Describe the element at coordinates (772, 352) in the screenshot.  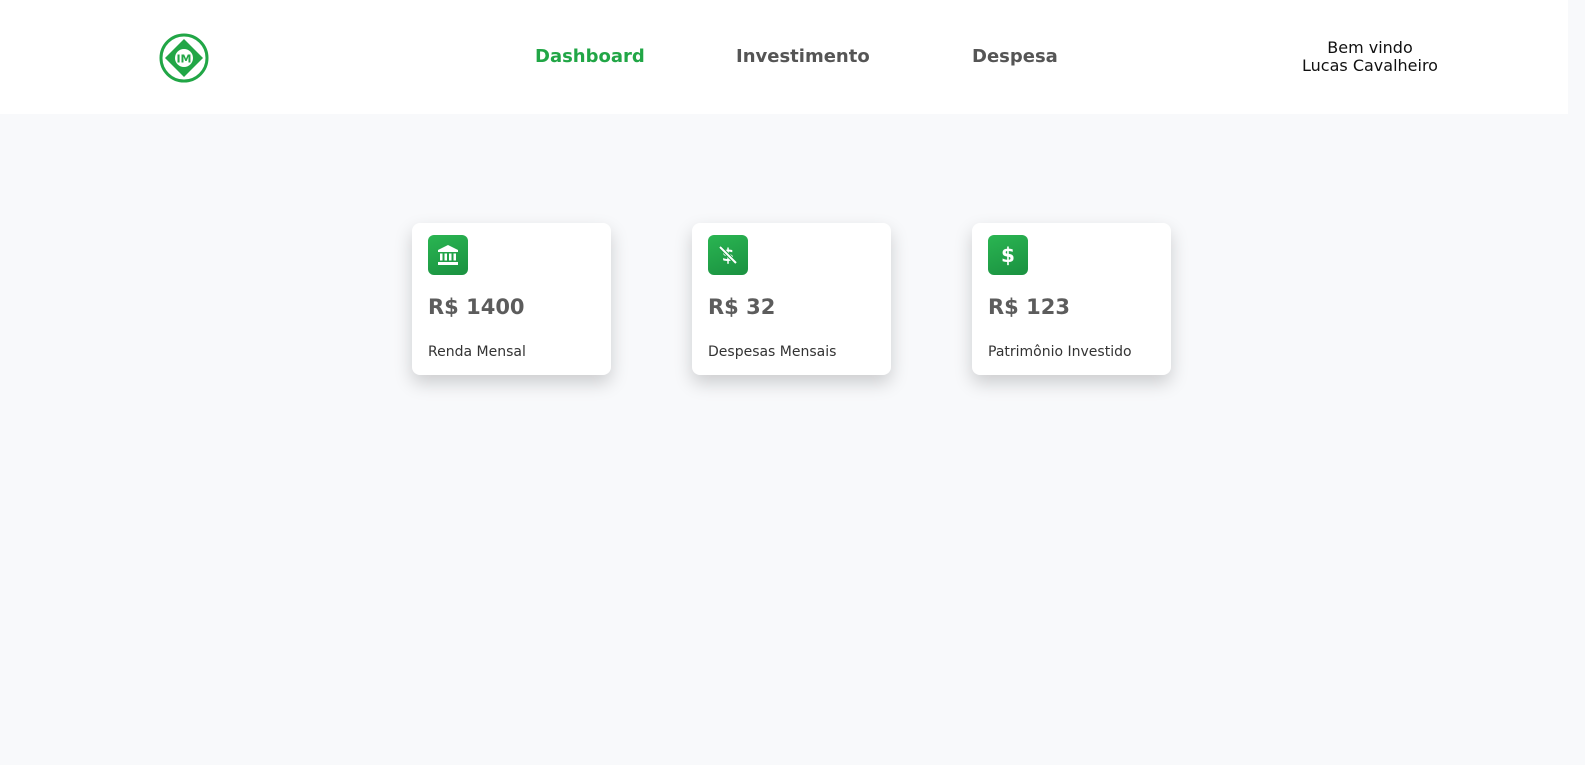
I see `card-label: Despesas Mensais` at that location.